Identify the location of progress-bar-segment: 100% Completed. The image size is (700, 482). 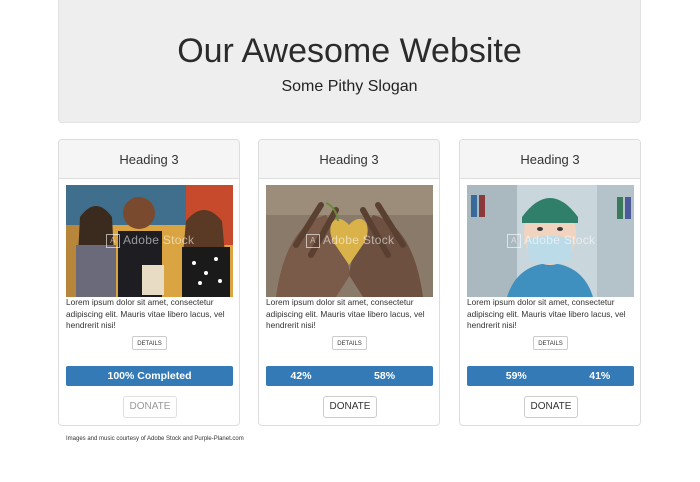
(149, 376).